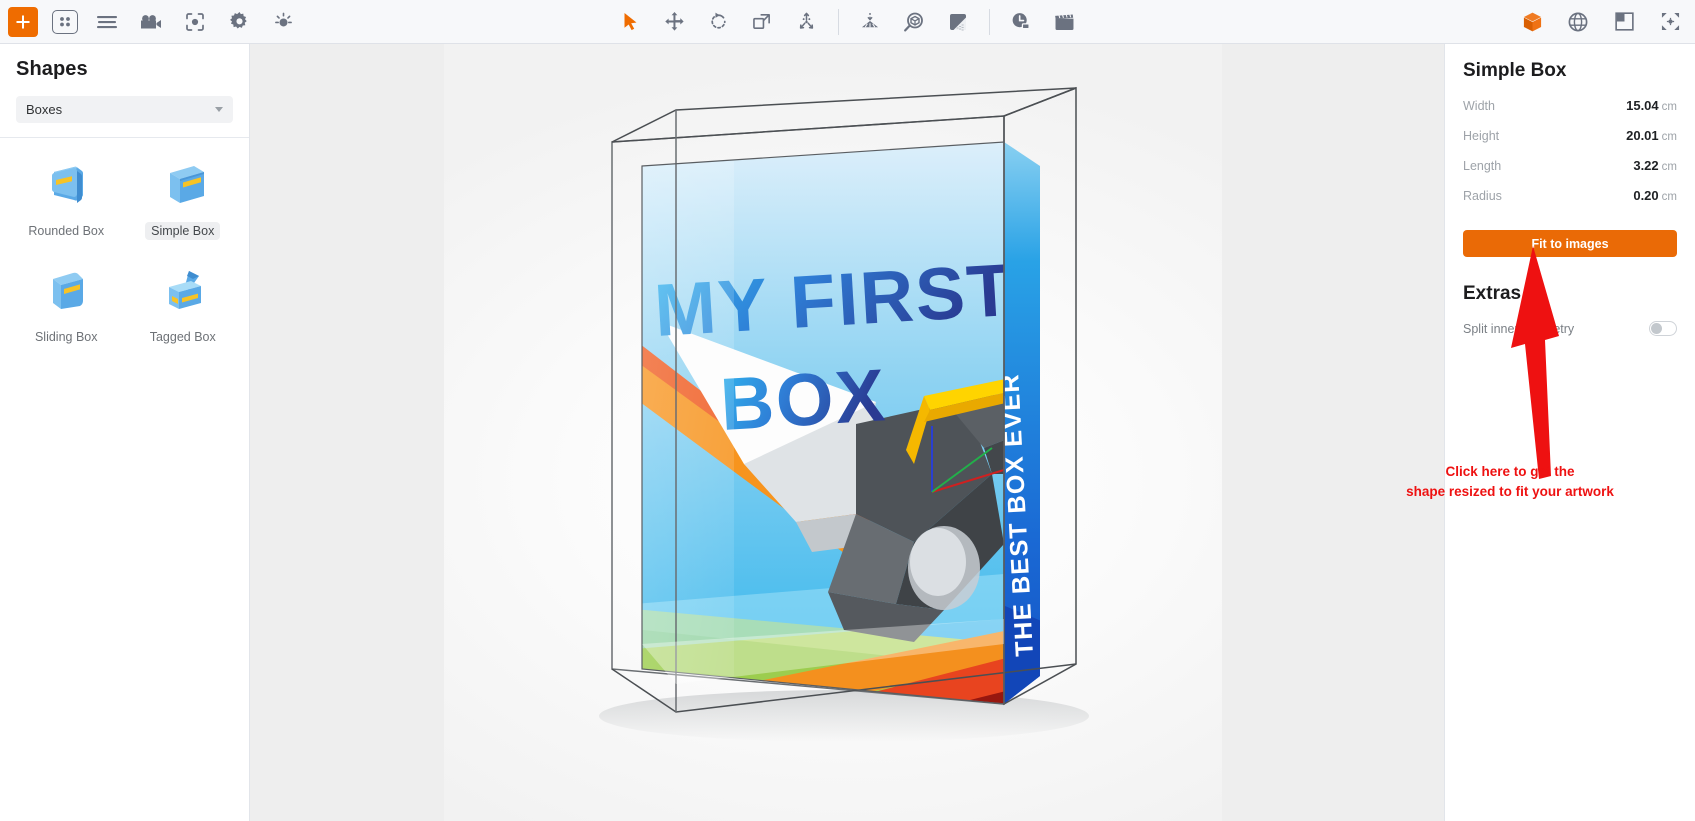  I want to click on shape-item-simple-box: Simple Box, so click(183, 198).